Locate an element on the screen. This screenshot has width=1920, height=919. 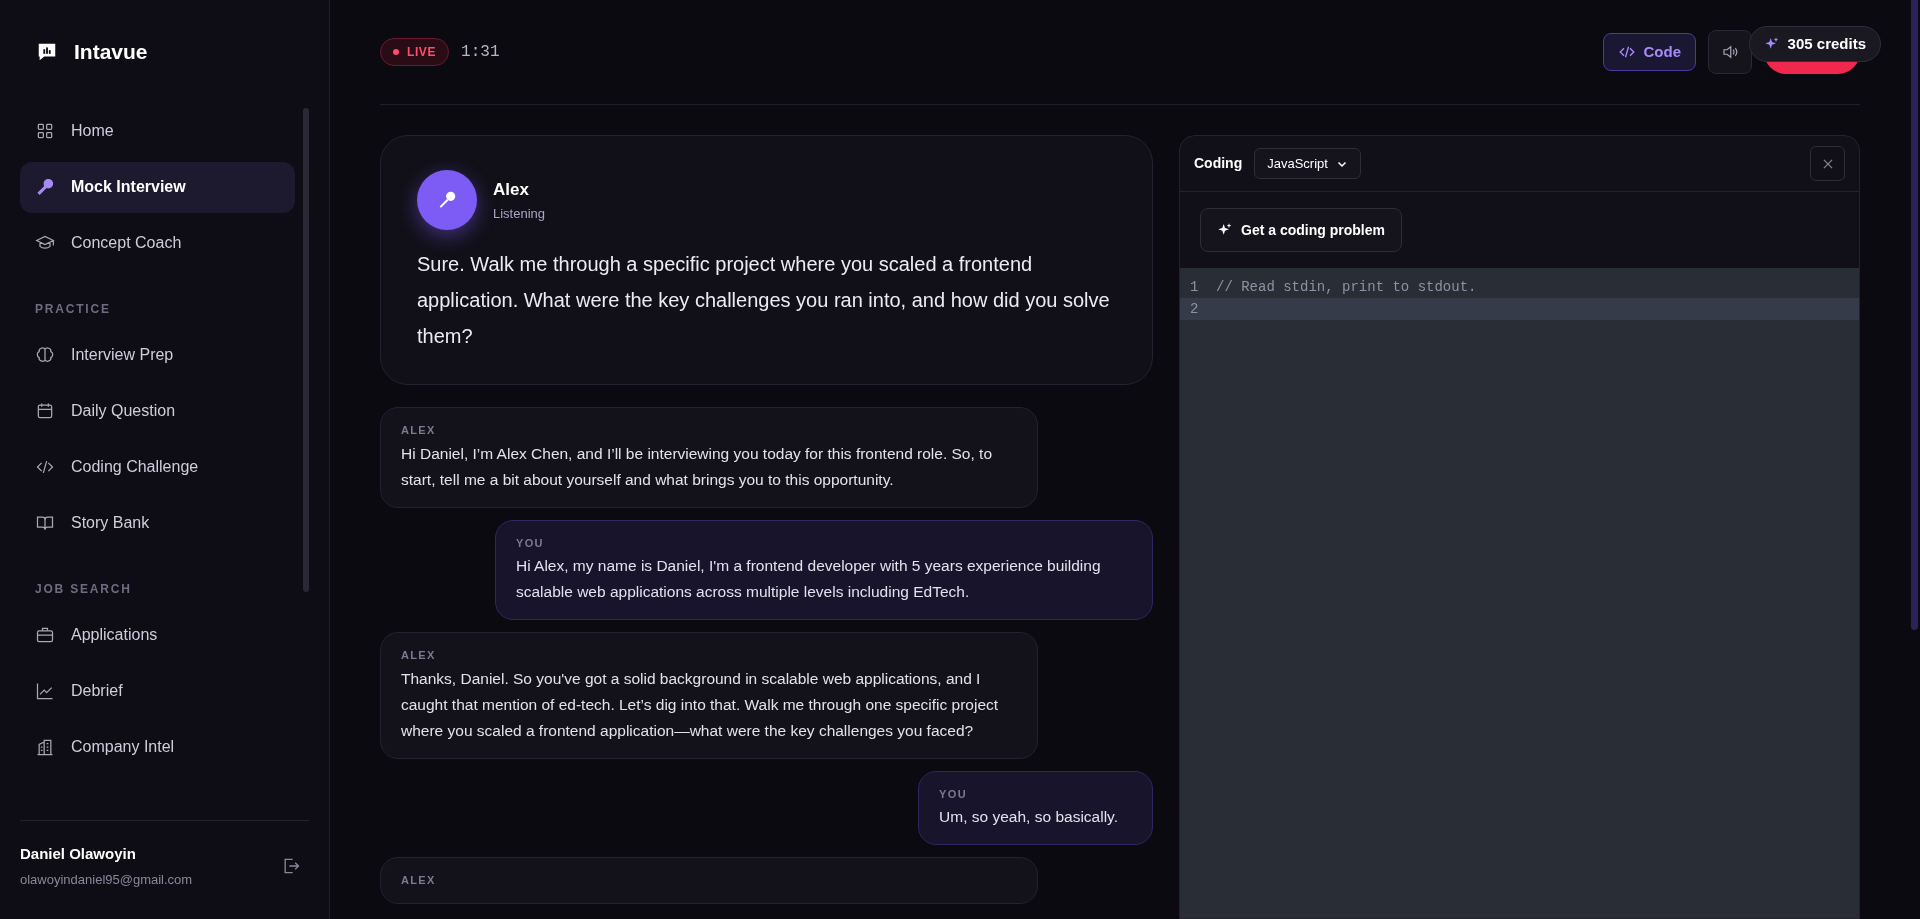
user-name: Daniel Olawoyin is located at coordinates (78, 854).